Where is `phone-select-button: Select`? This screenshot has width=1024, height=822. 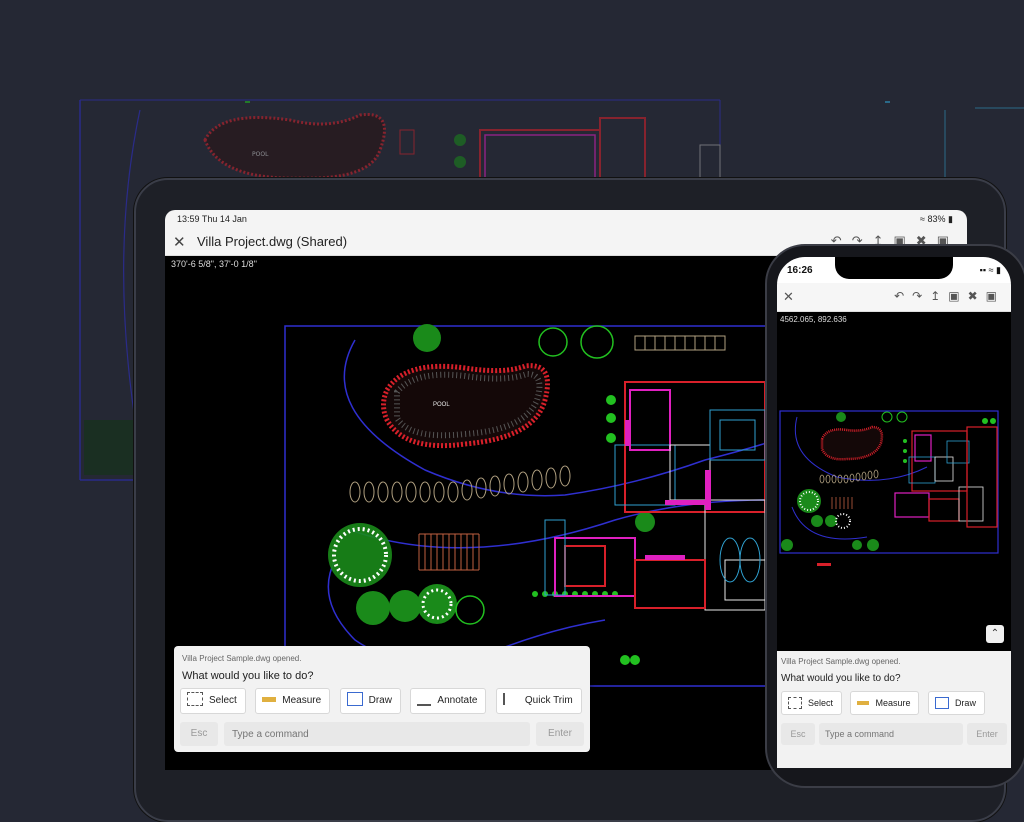
phone-select-button: Select is located at coordinates (812, 703).